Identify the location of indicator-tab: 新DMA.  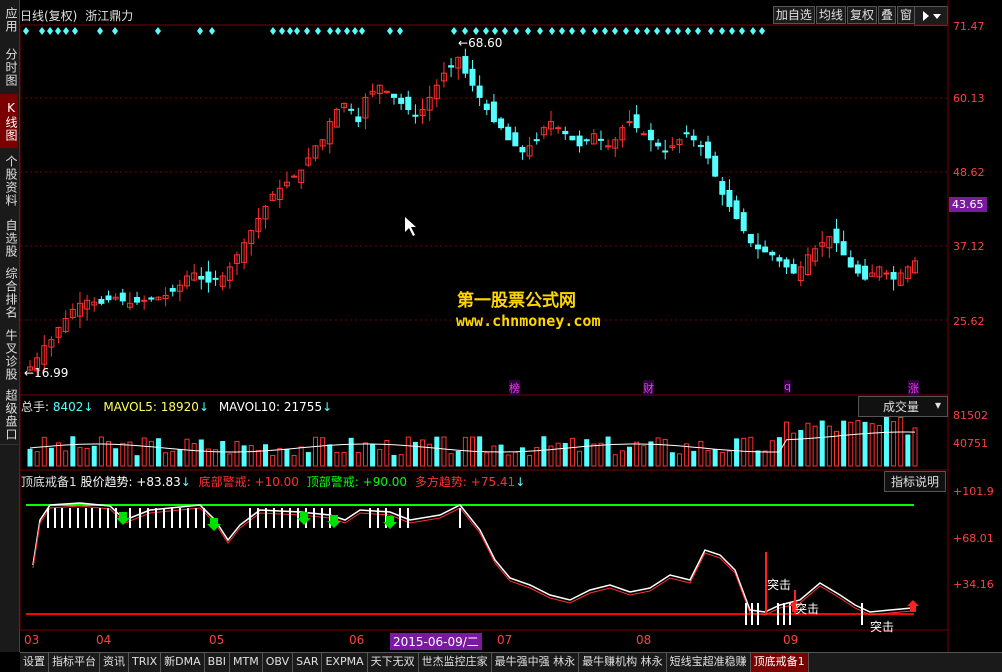
(183, 662).